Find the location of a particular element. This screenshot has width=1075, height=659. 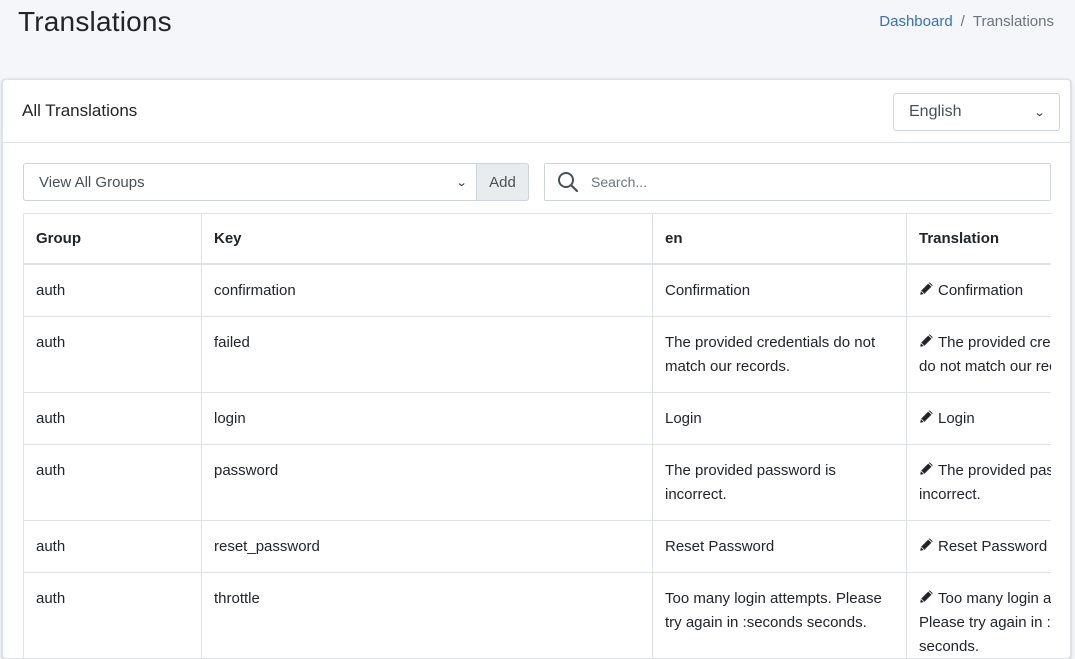

group-select-value: View All Groups is located at coordinates (92, 182).